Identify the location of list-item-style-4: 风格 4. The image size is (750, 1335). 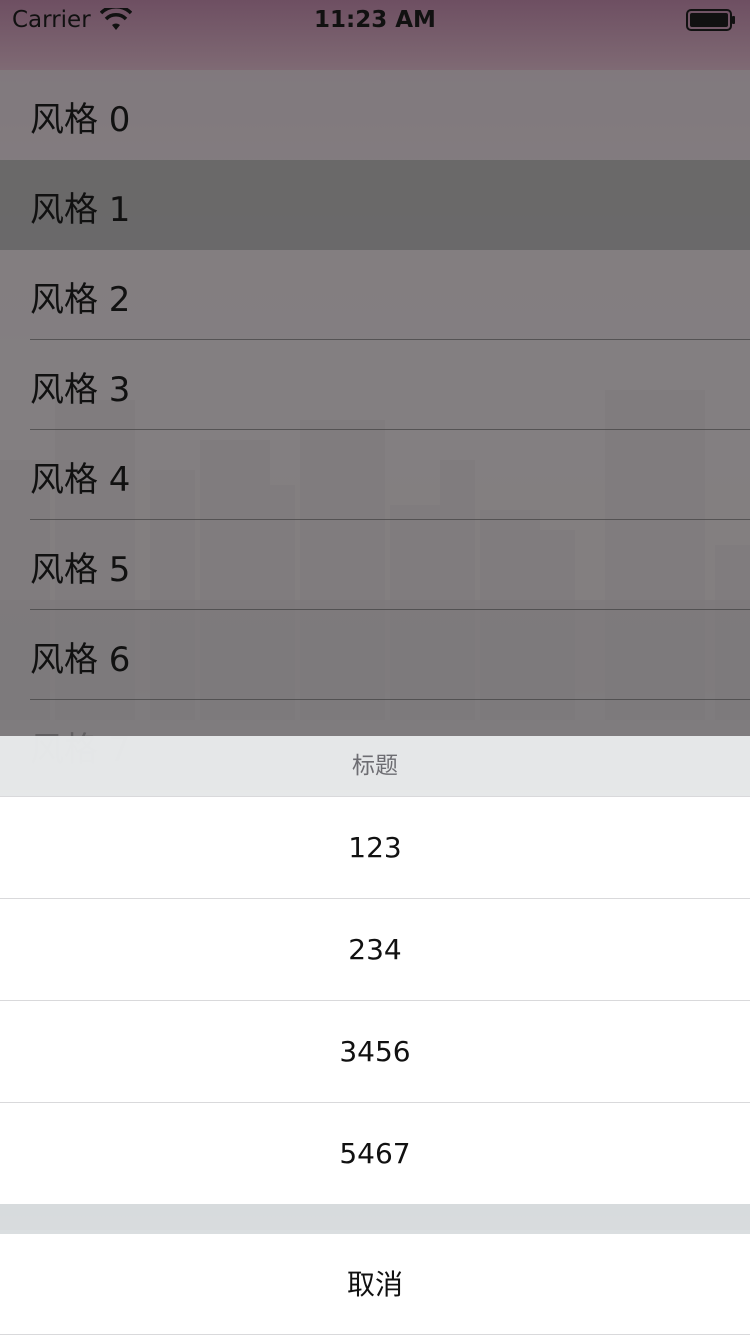
(375, 475).